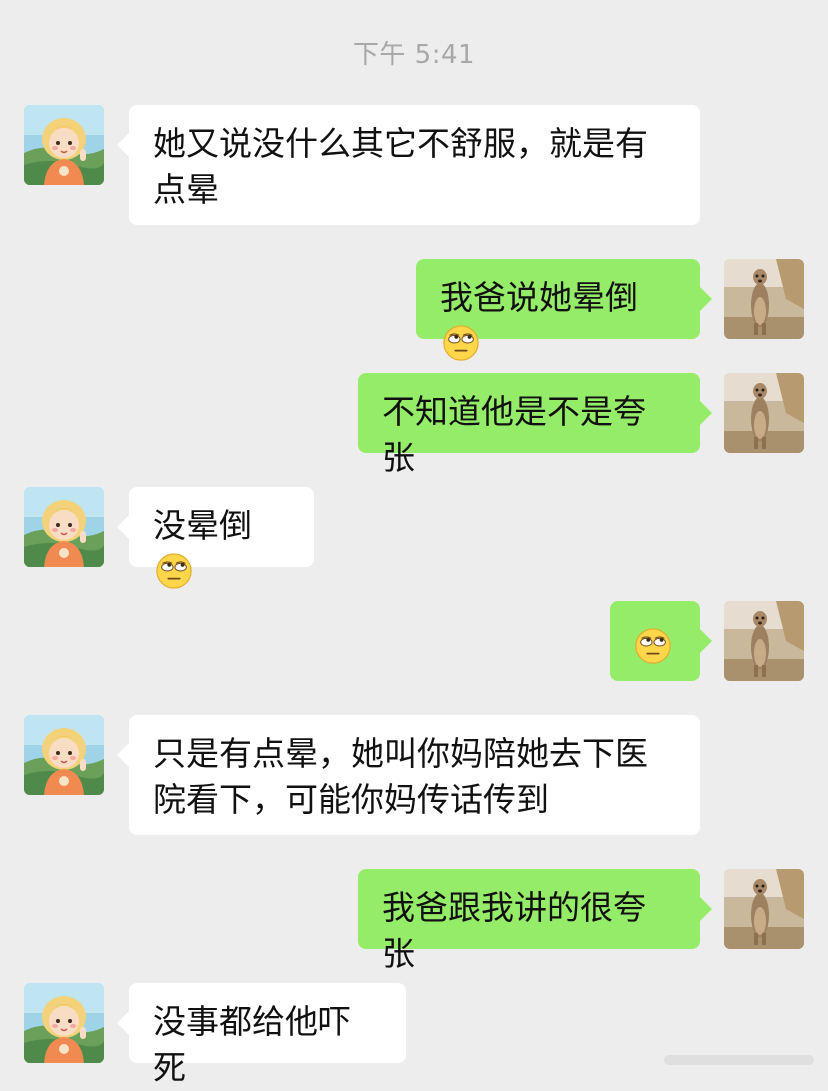  What do you see at coordinates (739, 1060) in the screenshot?
I see `watermark-icon` at bounding box center [739, 1060].